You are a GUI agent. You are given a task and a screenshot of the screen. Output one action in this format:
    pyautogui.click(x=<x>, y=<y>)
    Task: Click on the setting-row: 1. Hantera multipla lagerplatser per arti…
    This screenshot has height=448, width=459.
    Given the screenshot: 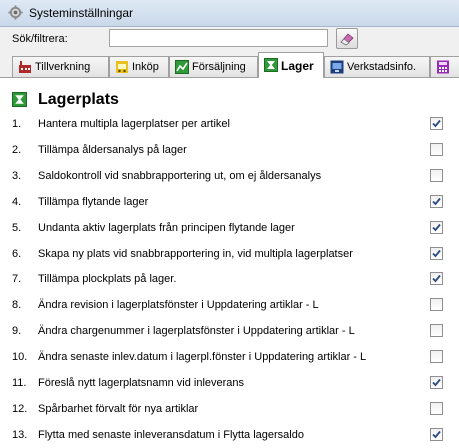 What is the action you would take?
    pyautogui.click(x=229, y=124)
    